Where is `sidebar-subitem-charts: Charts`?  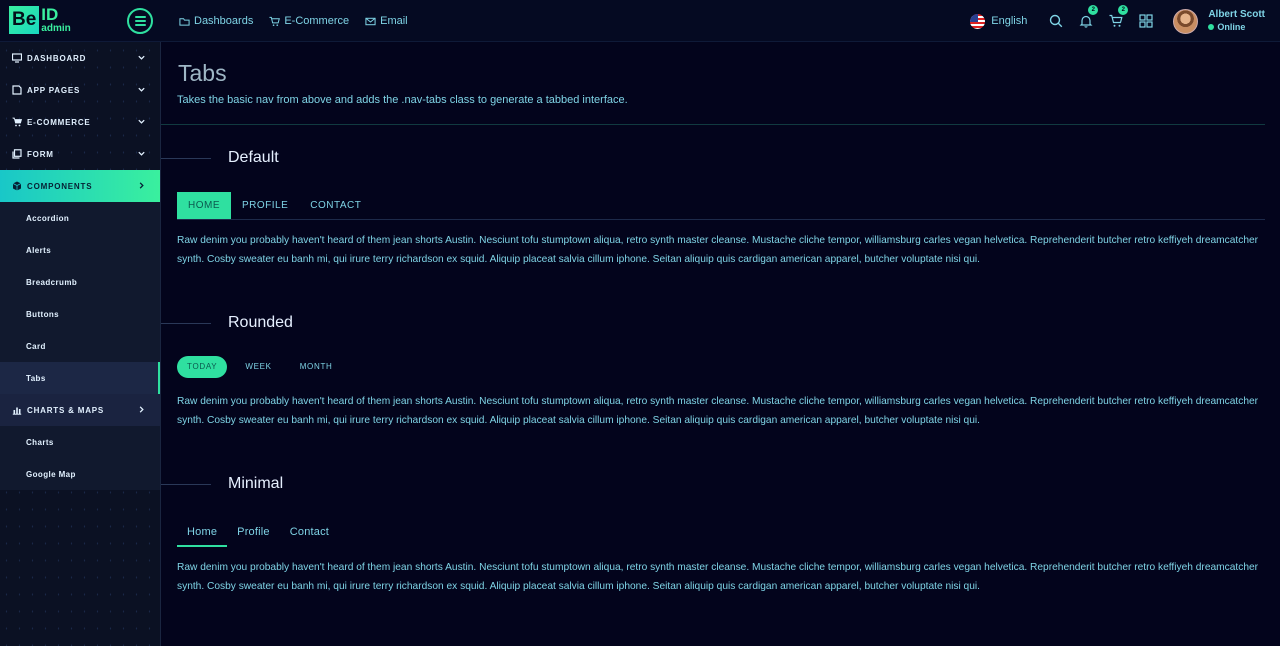
sidebar-subitem-charts: Charts is located at coordinates (80, 442).